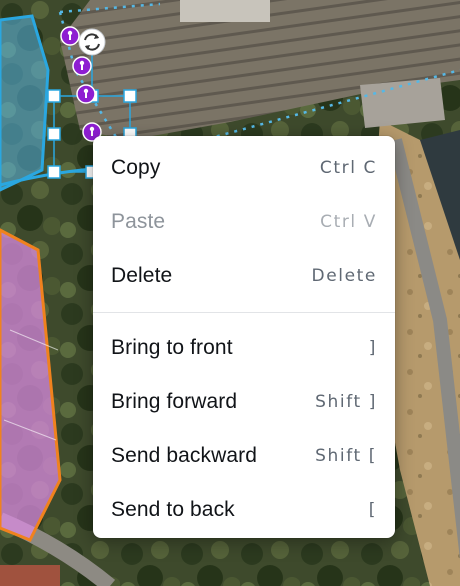 The height and width of the screenshot is (586, 460). I want to click on platform, so click(225, 11).